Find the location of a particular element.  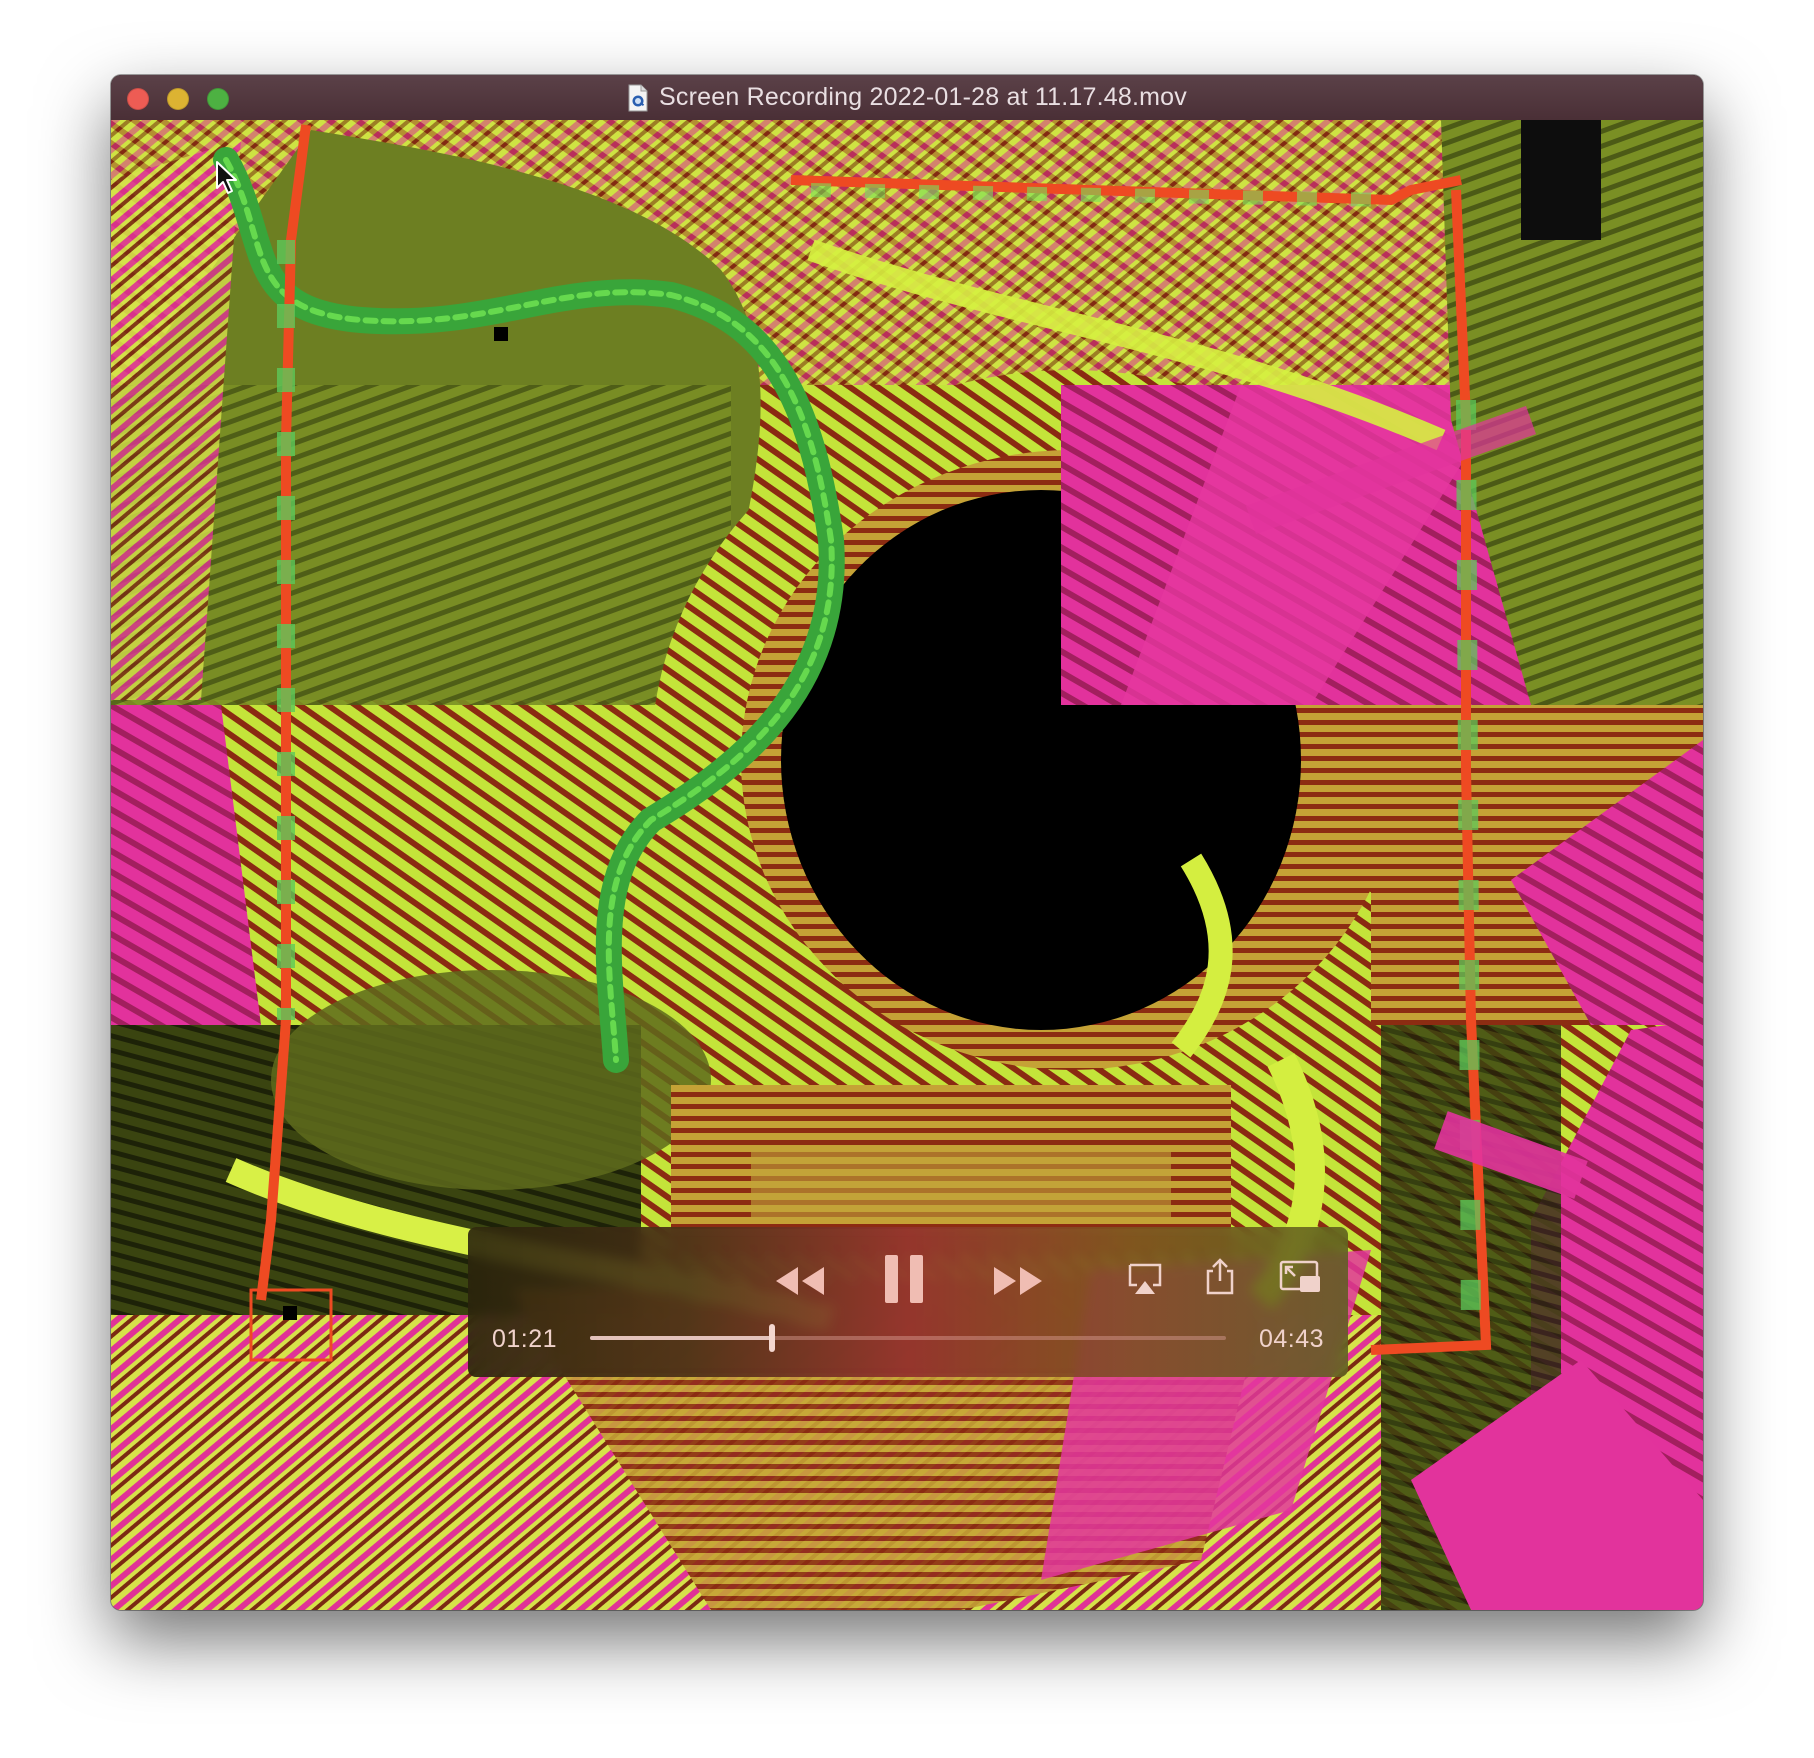

pause-icon is located at coordinates (904, 1279).